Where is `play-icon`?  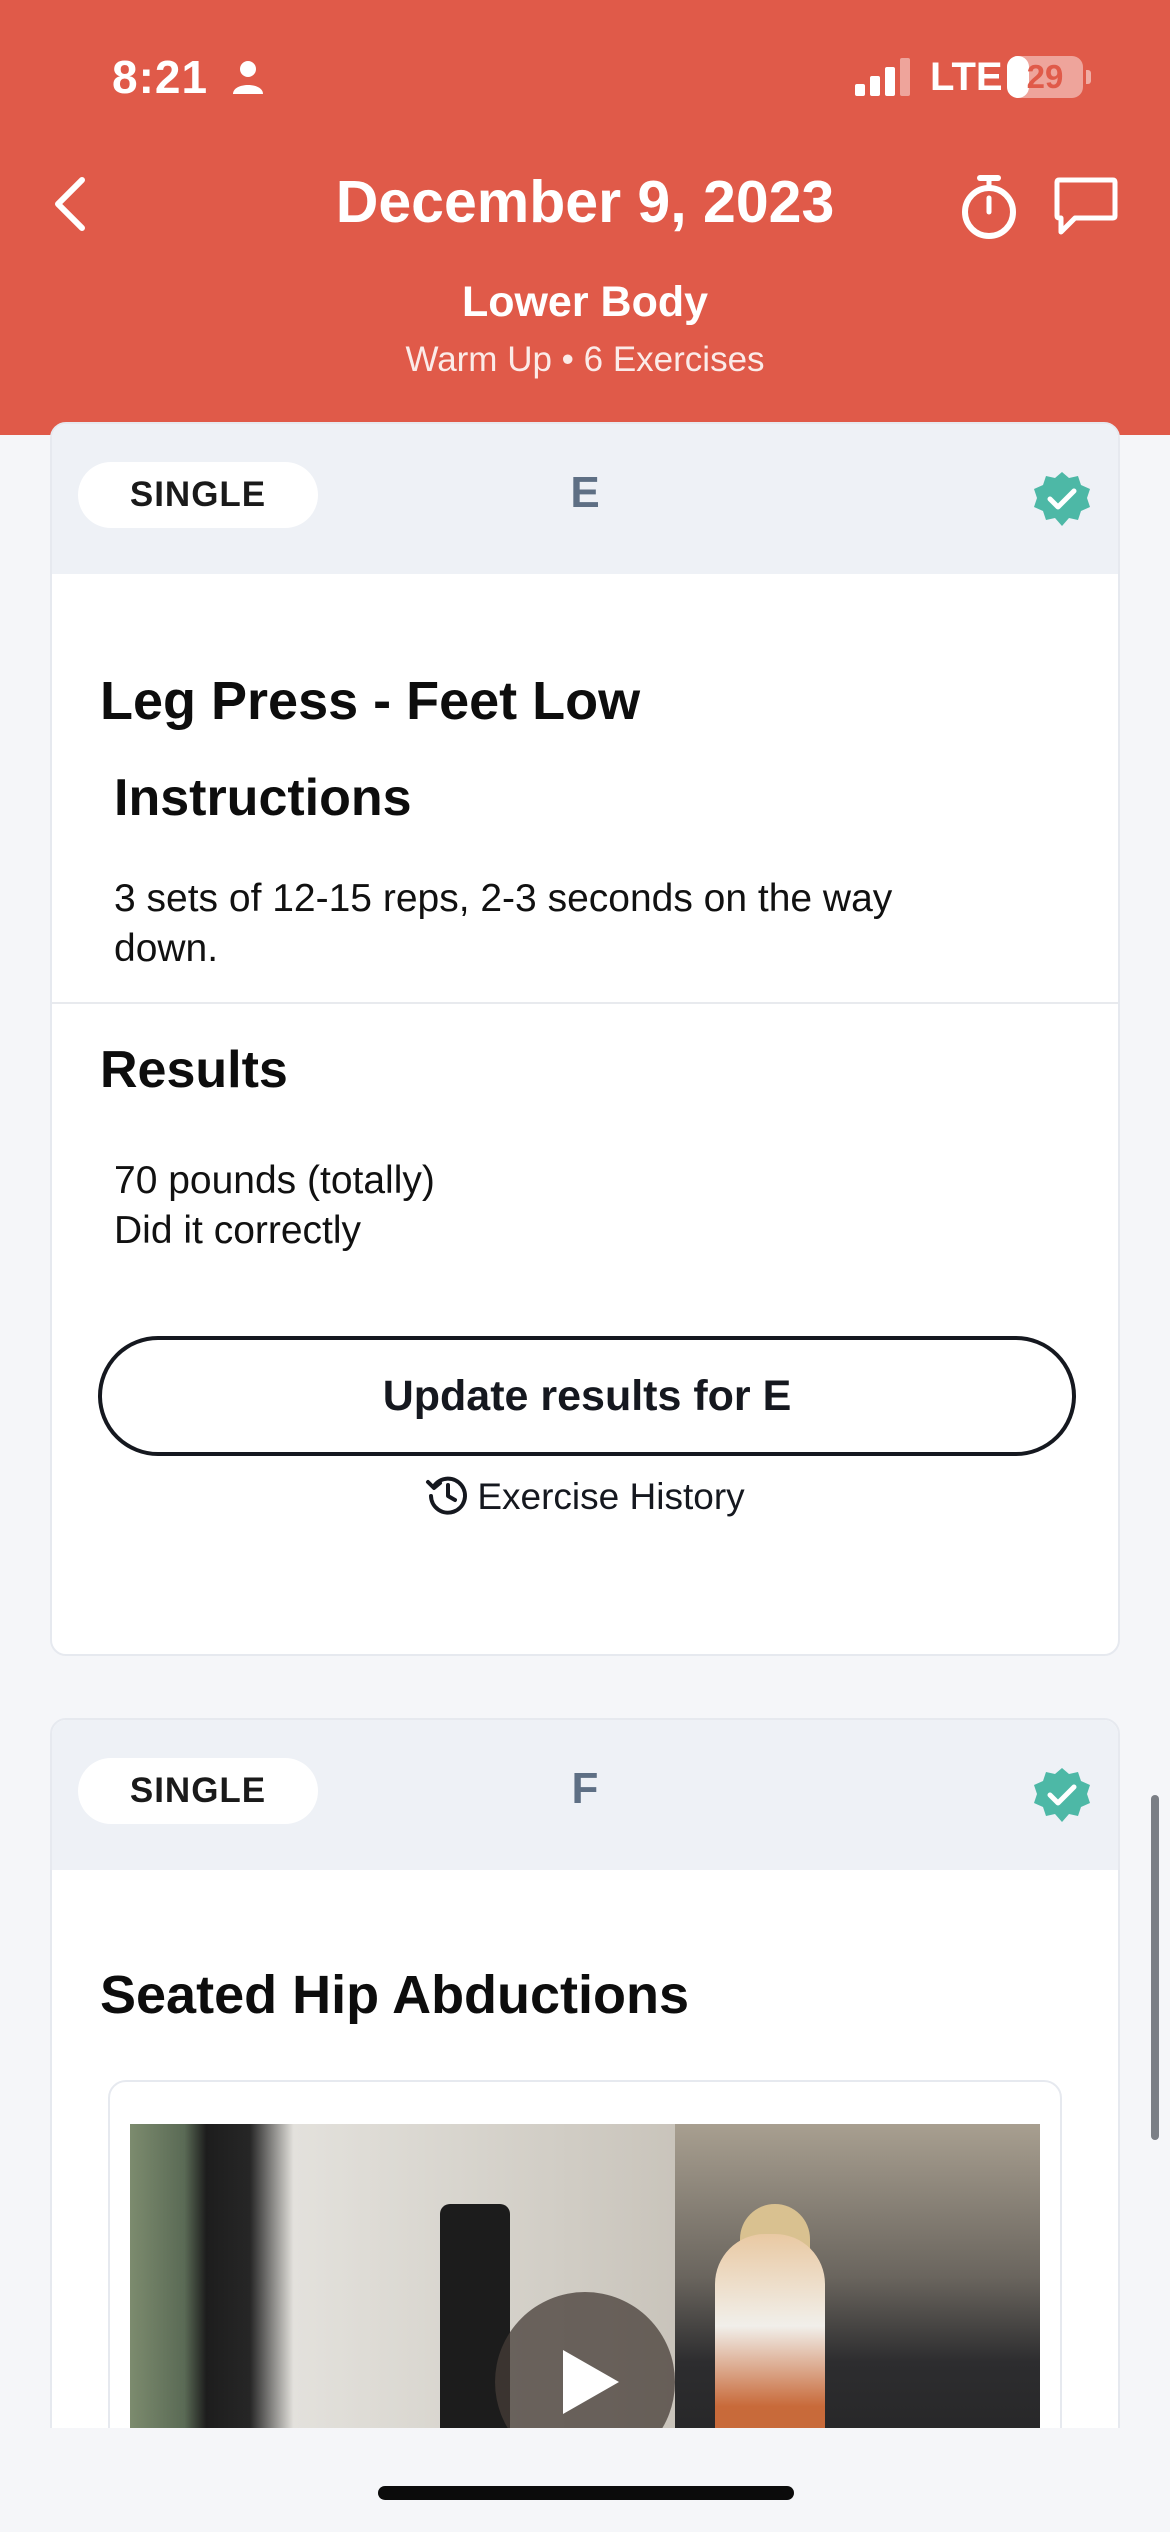 play-icon is located at coordinates (591, 2382).